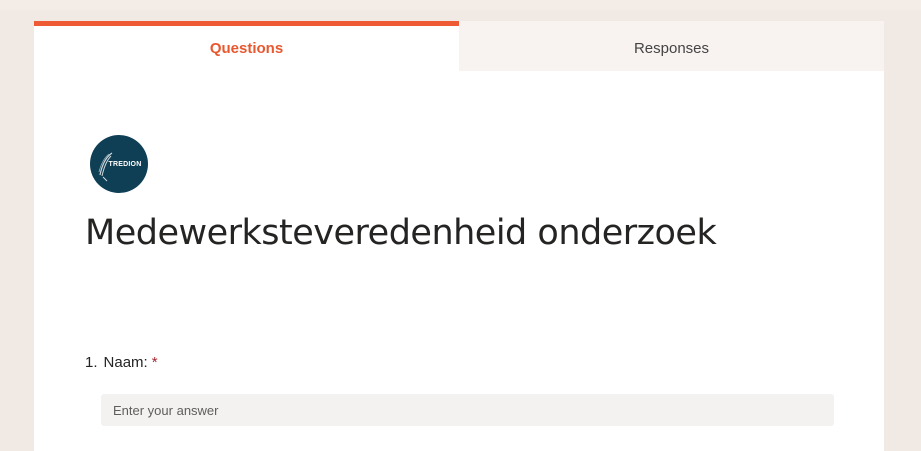  I want to click on tab-questions: Questions, so click(246, 46).